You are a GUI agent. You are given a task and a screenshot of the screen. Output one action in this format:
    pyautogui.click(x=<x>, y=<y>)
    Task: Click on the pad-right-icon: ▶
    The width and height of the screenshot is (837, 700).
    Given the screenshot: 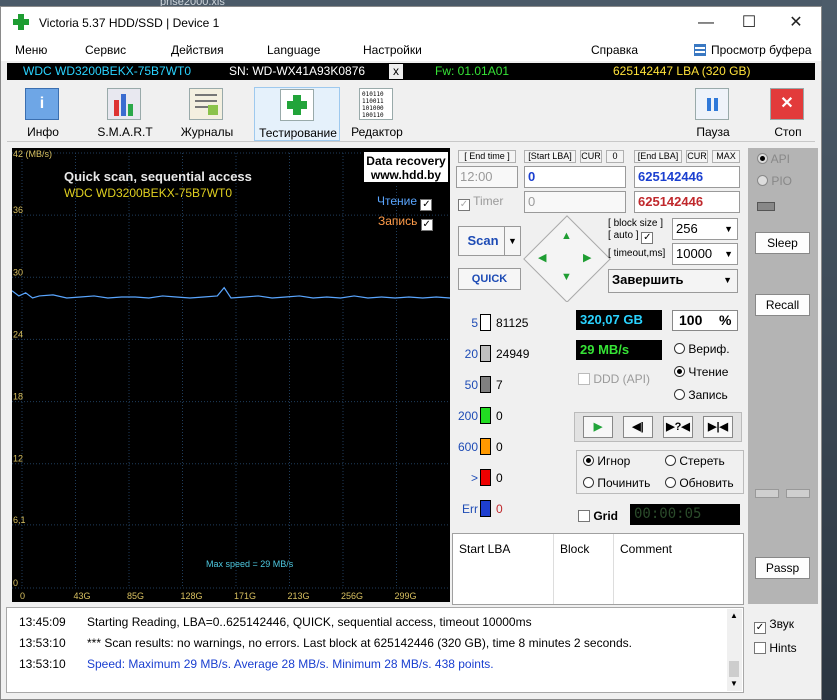 What is the action you would take?
    pyautogui.click(x=587, y=257)
    